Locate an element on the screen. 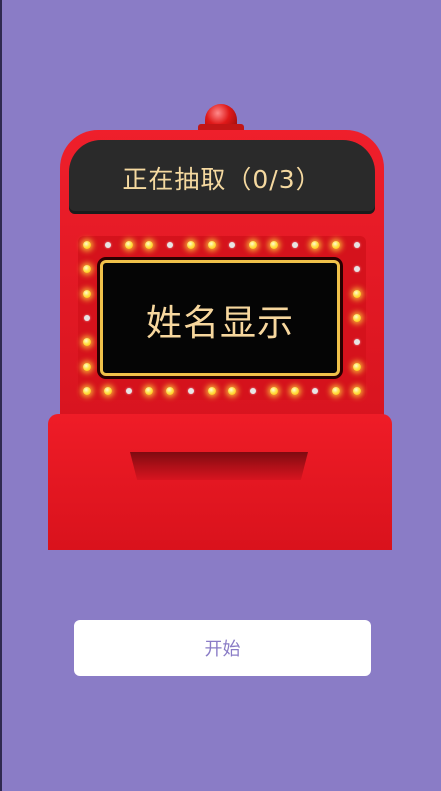  name-display-text: 姓名显示 is located at coordinates (219, 323).